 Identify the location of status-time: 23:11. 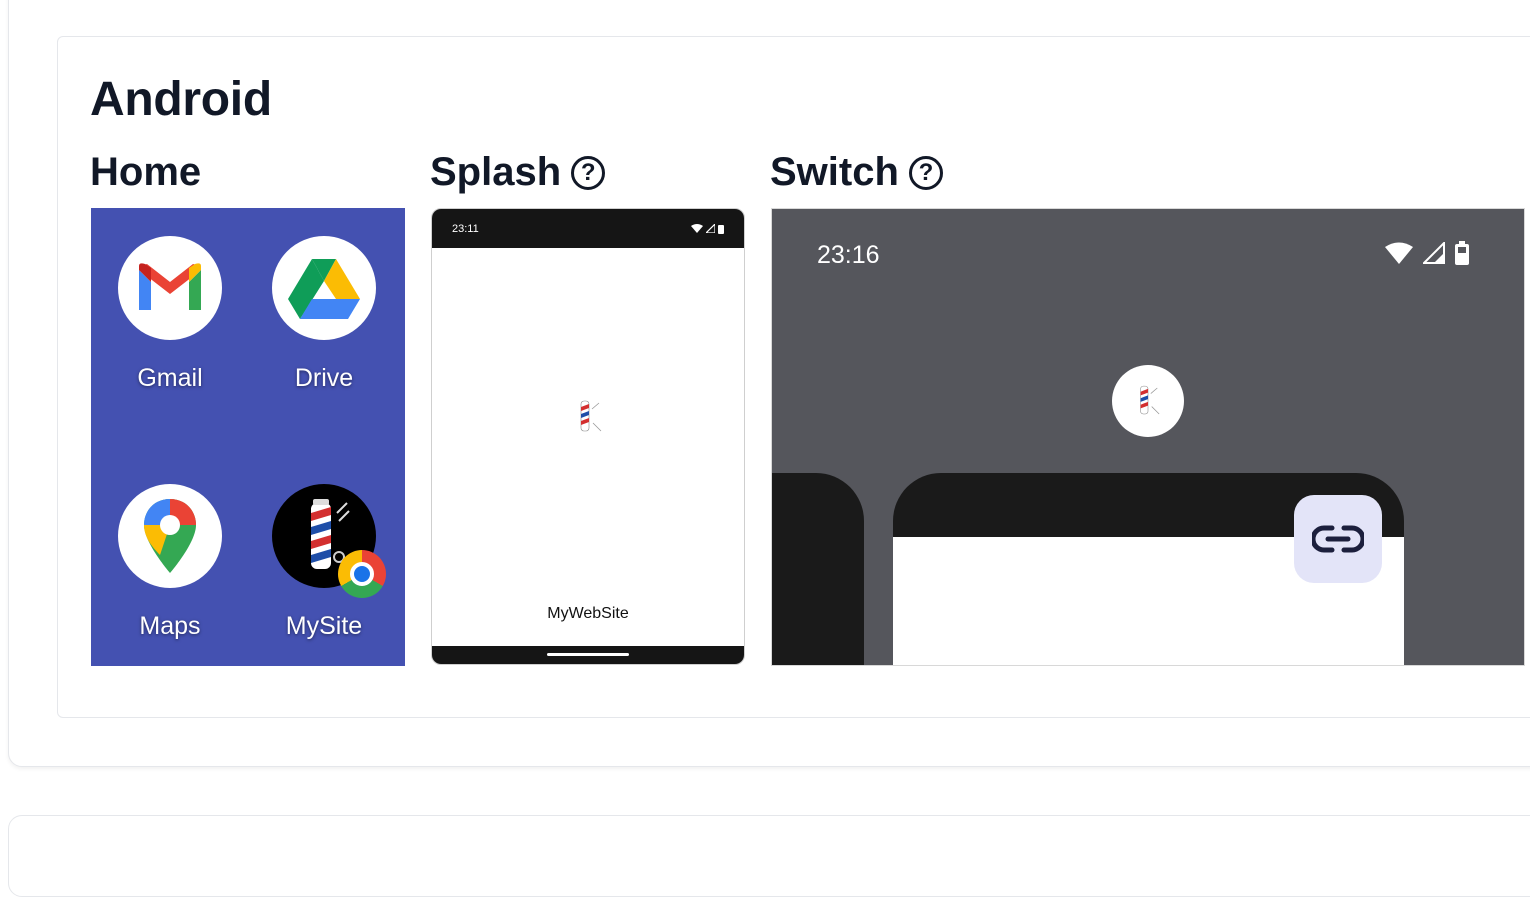
(465, 228).